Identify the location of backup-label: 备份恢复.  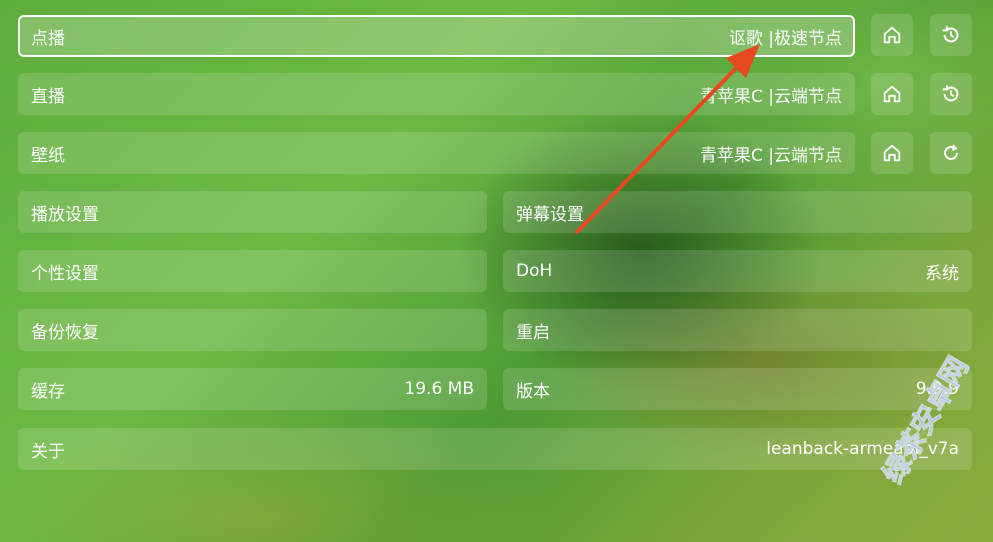
(65, 332).